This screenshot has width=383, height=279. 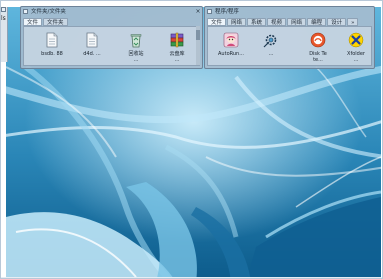 I want to click on tab-more: », so click(x=353, y=22).